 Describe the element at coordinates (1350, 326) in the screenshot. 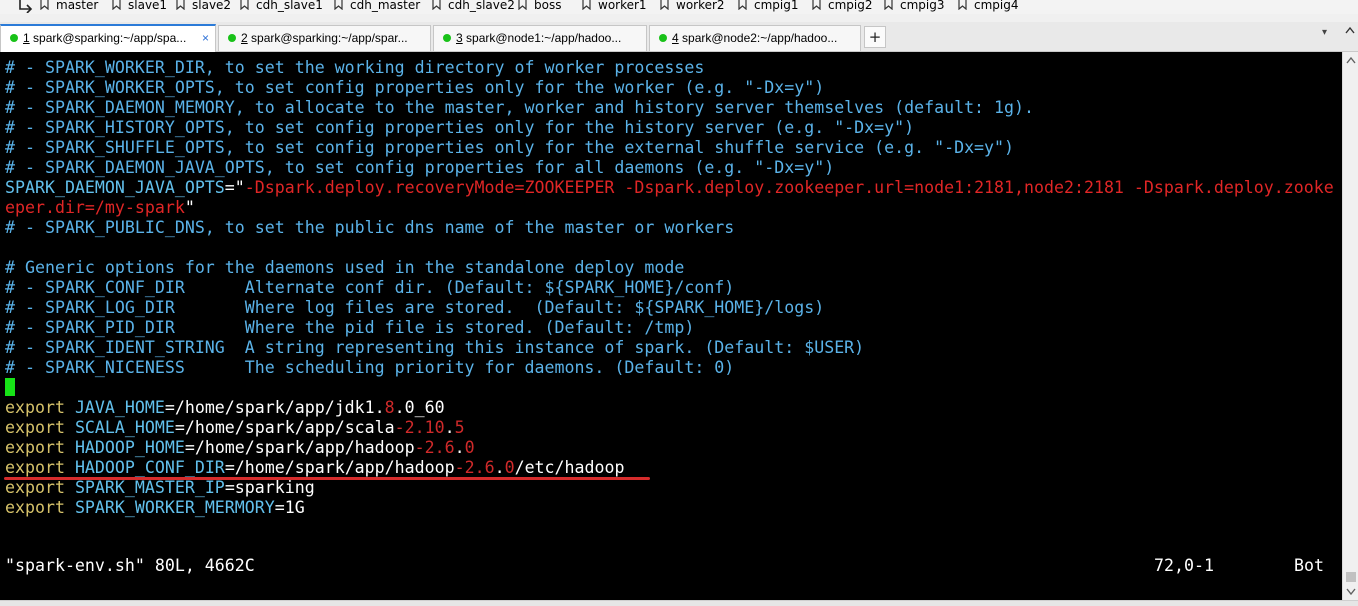

I see `vertical-scrollbar` at that location.